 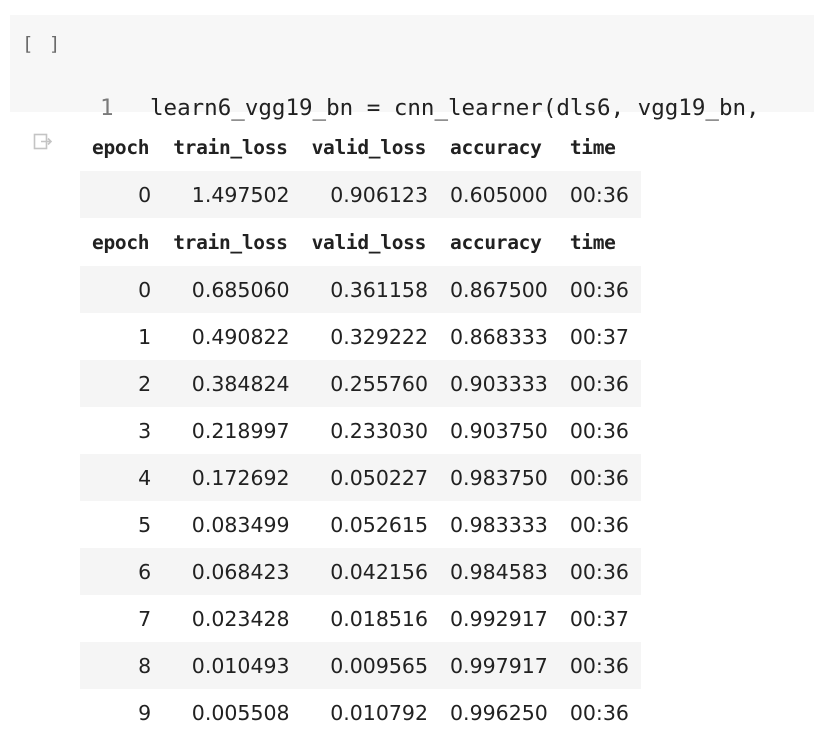 I want to click on cell-epoch: 4, so click(x=145, y=477).